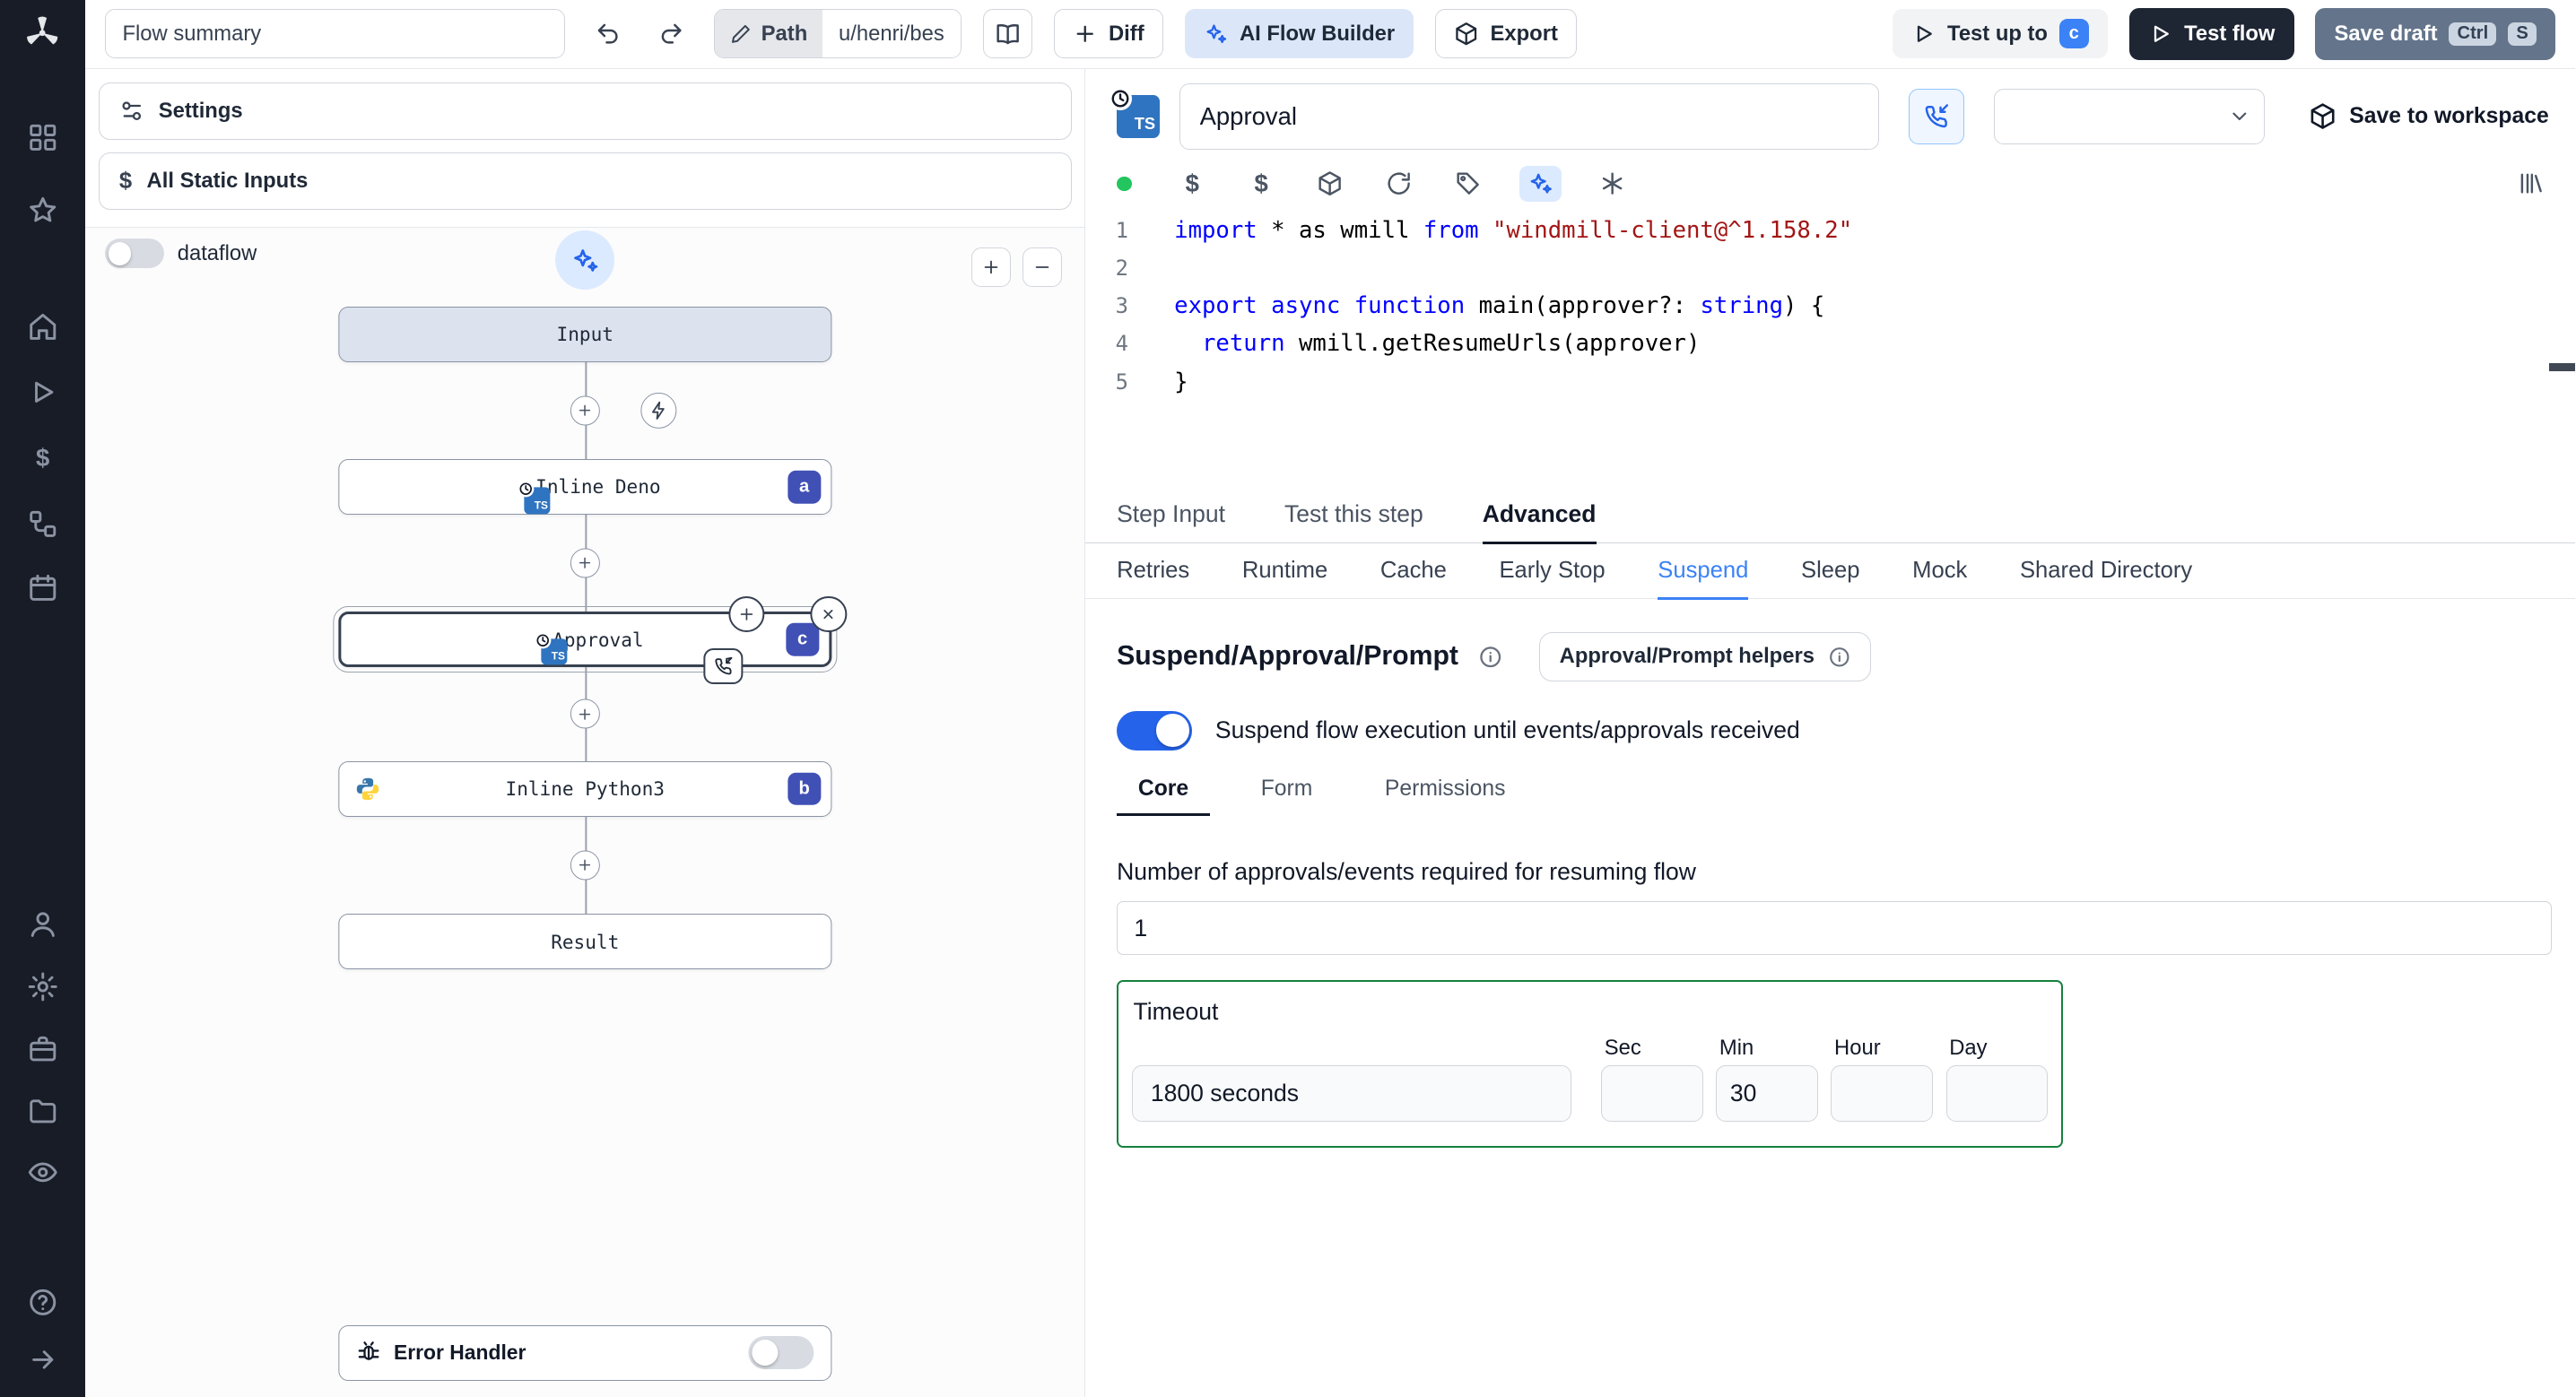 Image resolution: width=2576 pixels, height=1397 pixels. Describe the element at coordinates (1287, 796) in the screenshot. I see `subtab-form: Form` at that location.